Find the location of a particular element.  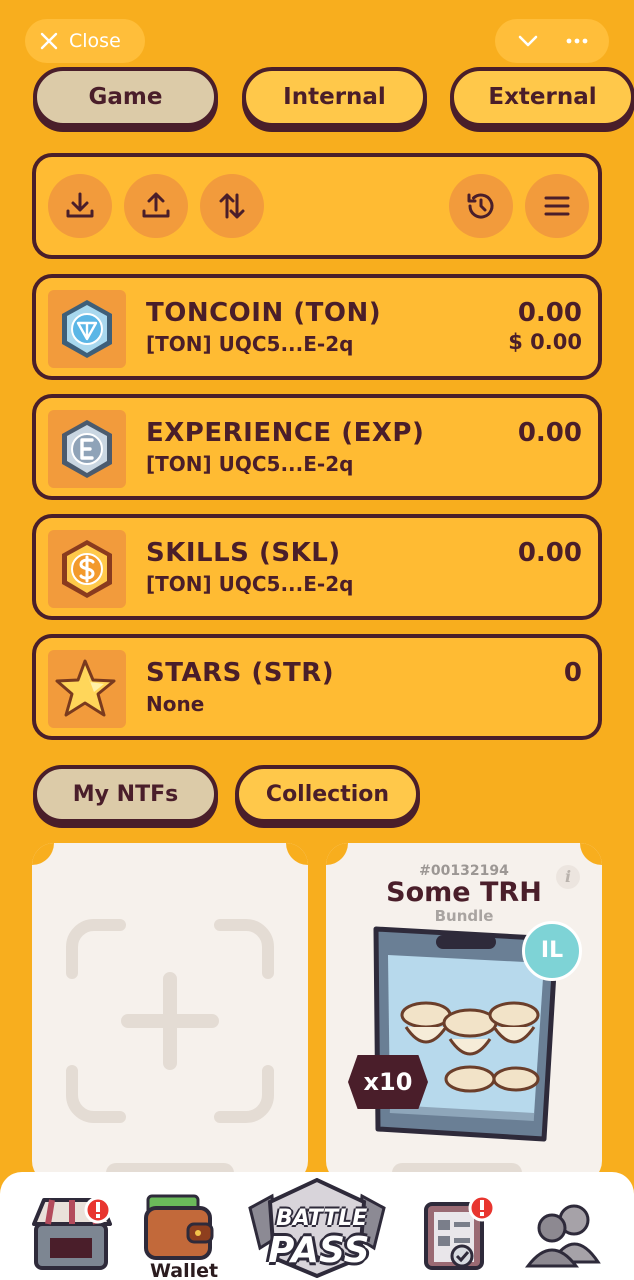

close-button: Close is located at coordinates (85, 41).